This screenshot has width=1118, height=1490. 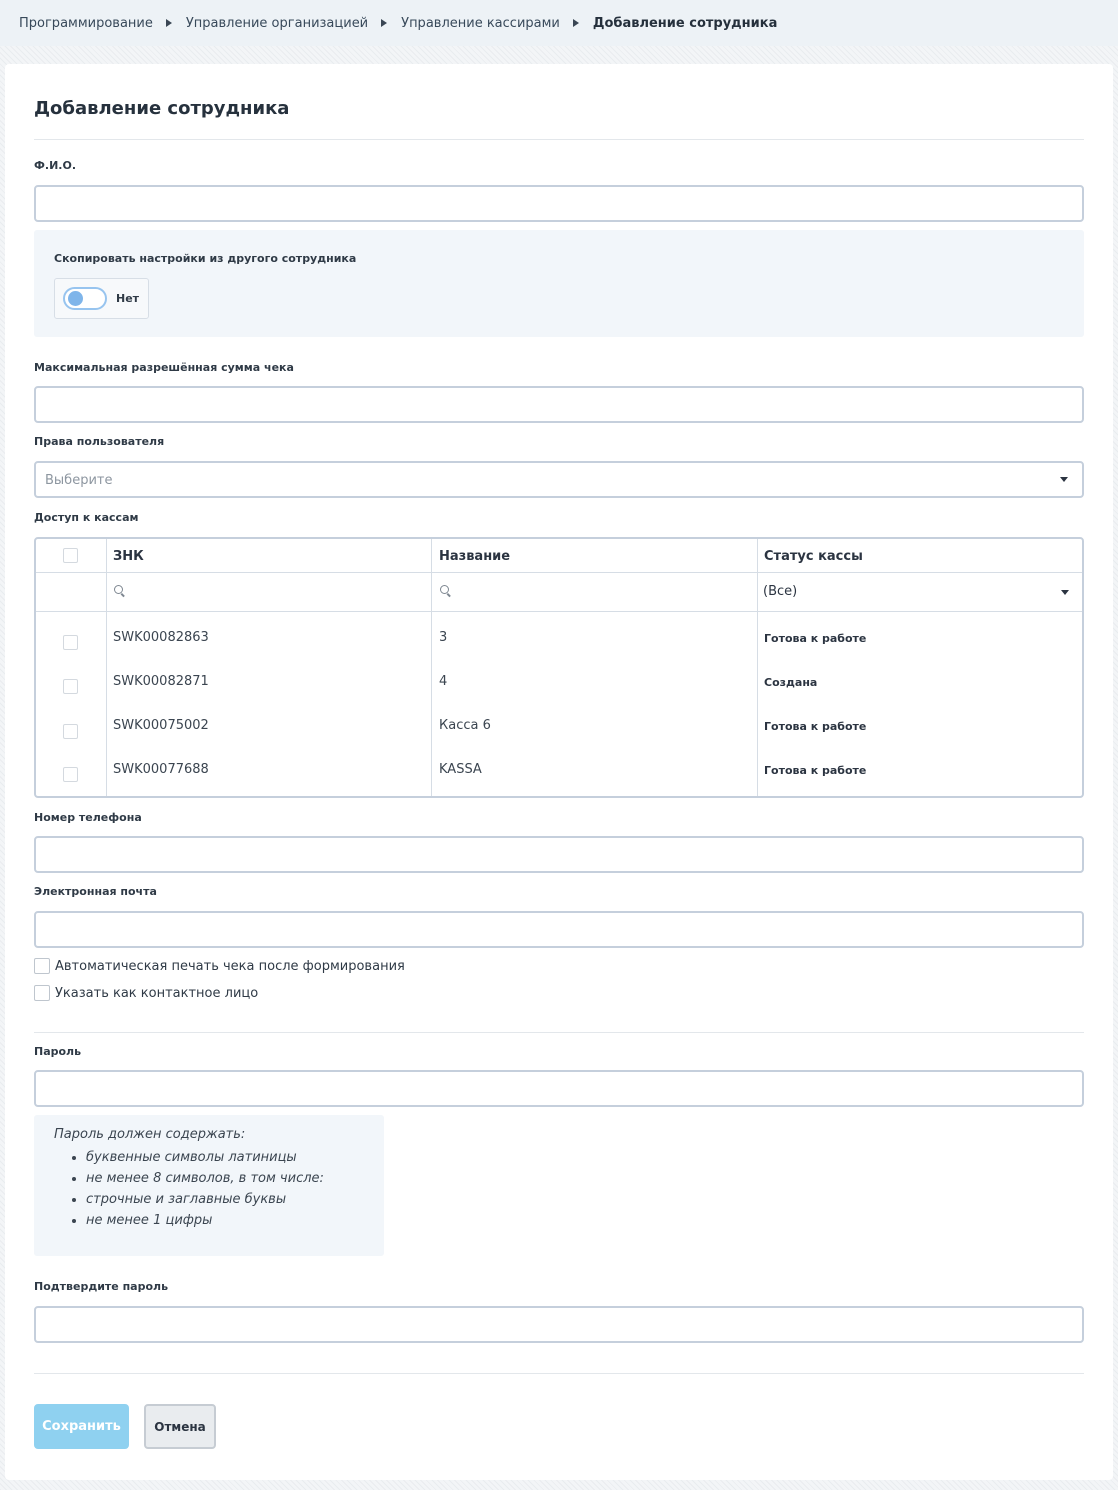 I want to click on password-hint-title: Пароль должен содержать:, so click(x=150, y=1134).